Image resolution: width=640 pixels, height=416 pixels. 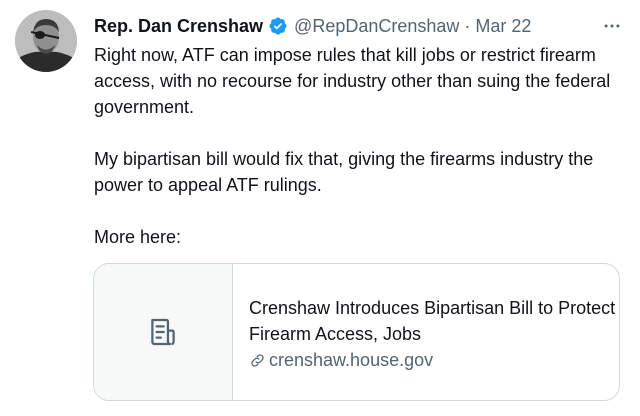 I want to click on document-icon, so click(x=163, y=332).